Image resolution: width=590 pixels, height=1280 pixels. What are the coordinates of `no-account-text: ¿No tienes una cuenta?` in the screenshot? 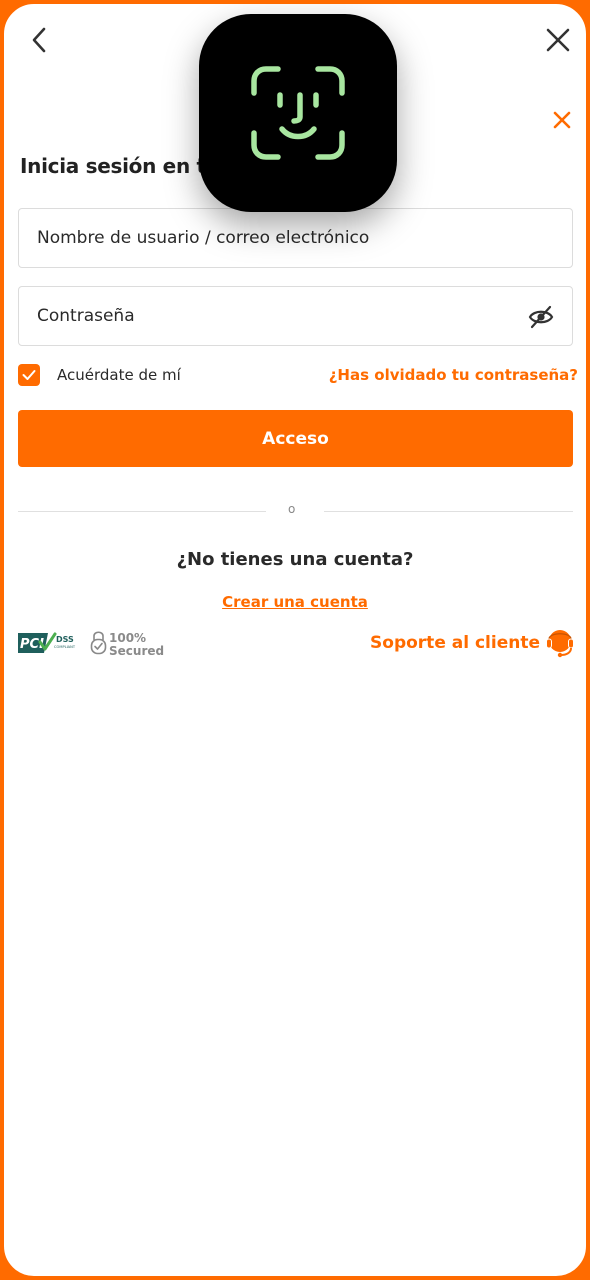 It's located at (295, 559).